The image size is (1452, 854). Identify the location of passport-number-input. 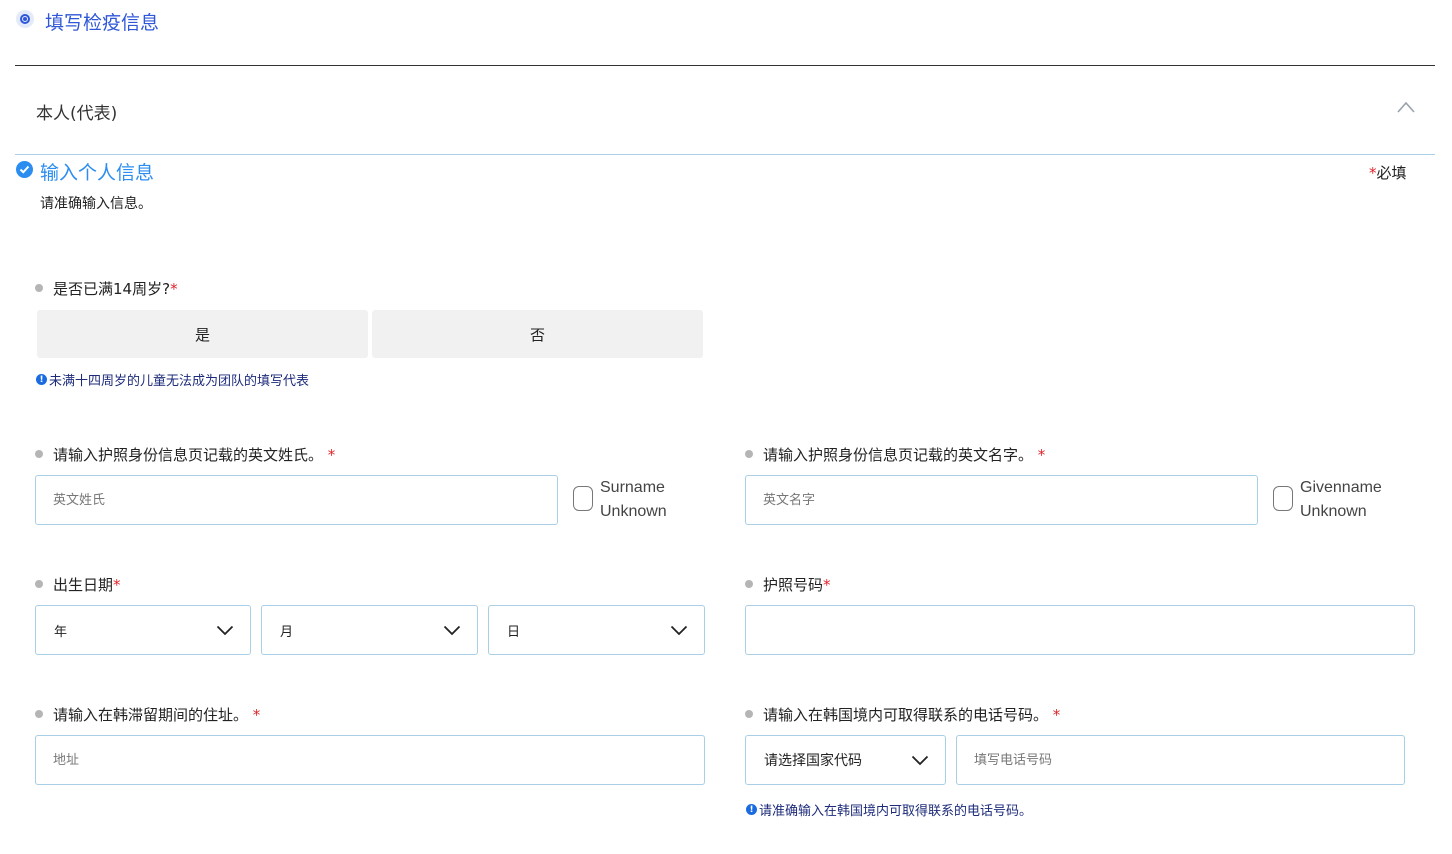
(1080, 630).